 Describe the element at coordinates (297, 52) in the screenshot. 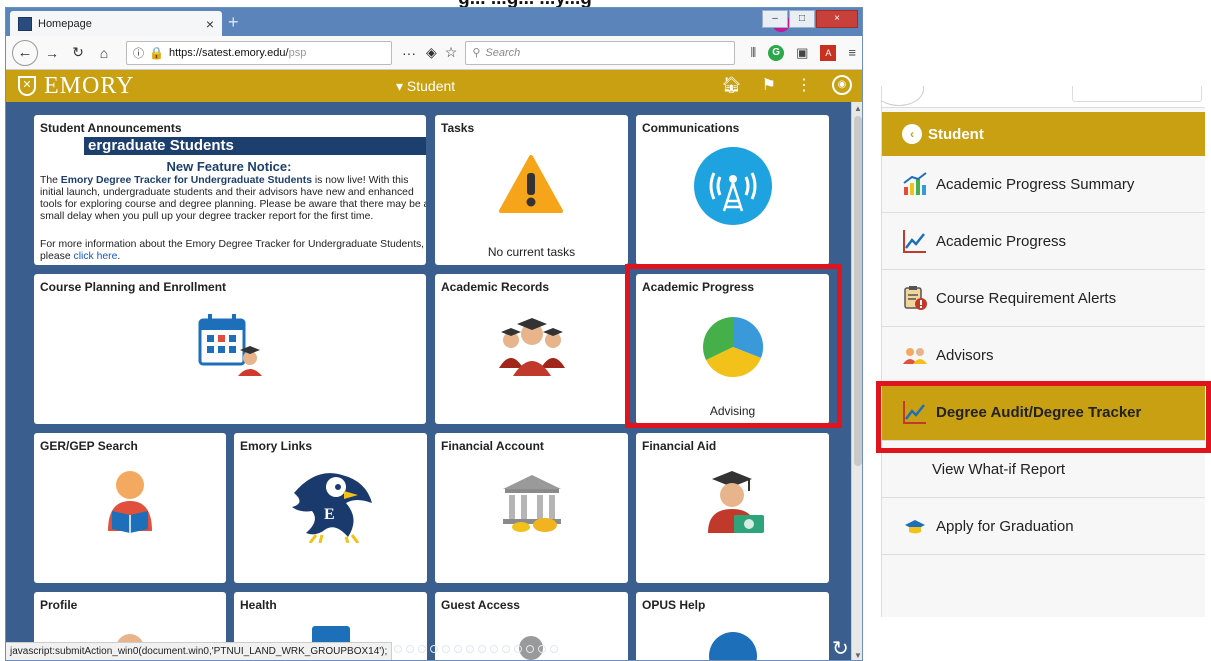

I see `url-path: psp` at that location.